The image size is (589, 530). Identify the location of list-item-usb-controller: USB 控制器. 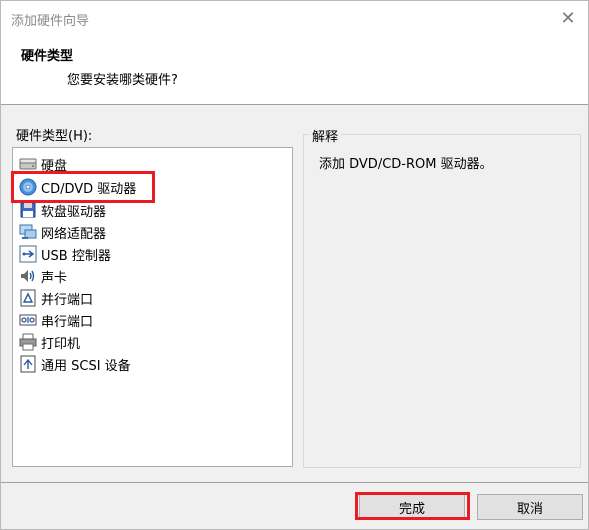
(149, 254).